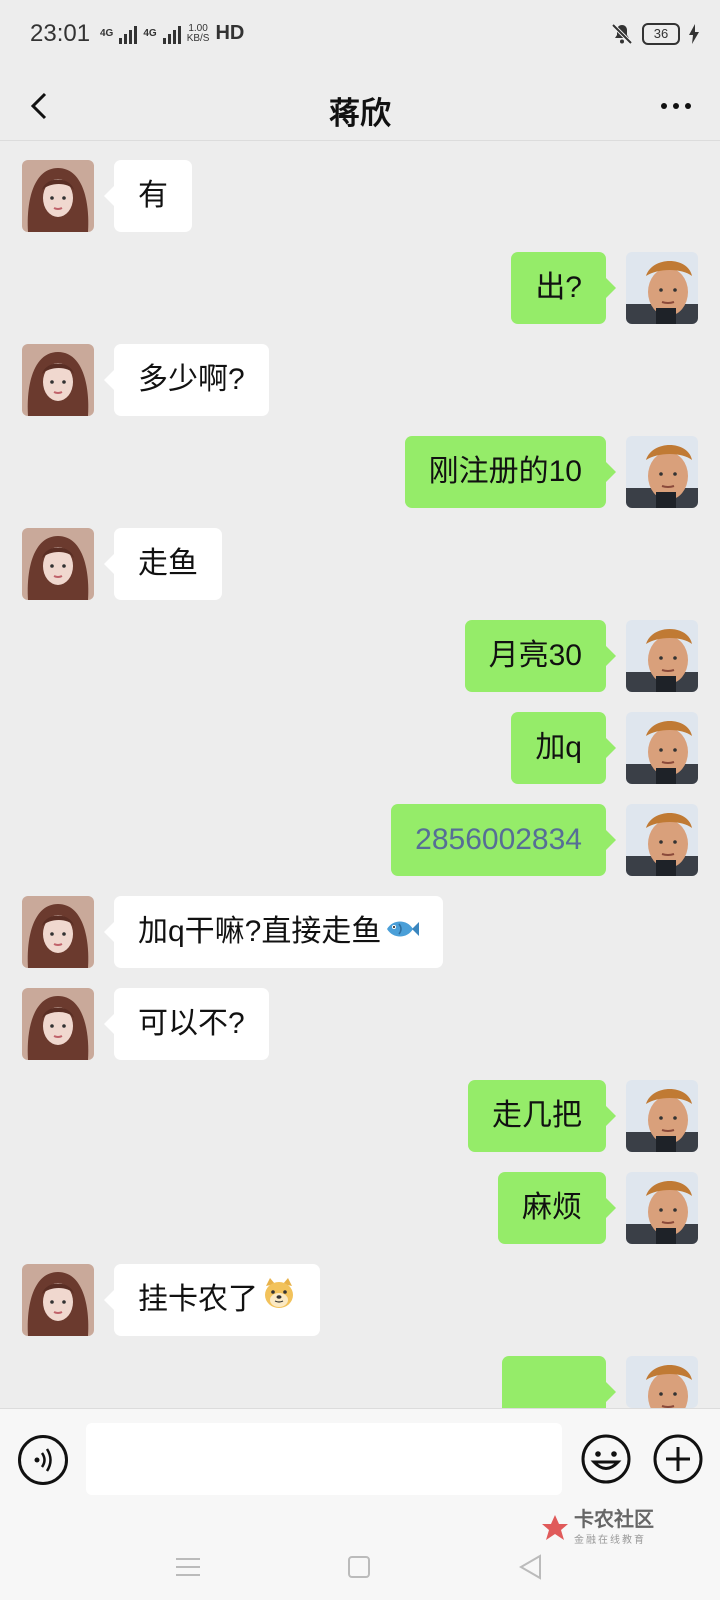 The image size is (720, 1600). What do you see at coordinates (563, 288) in the screenshot?
I see `message-bubble-outgoing: 出?` at bounding box center [563, 288].